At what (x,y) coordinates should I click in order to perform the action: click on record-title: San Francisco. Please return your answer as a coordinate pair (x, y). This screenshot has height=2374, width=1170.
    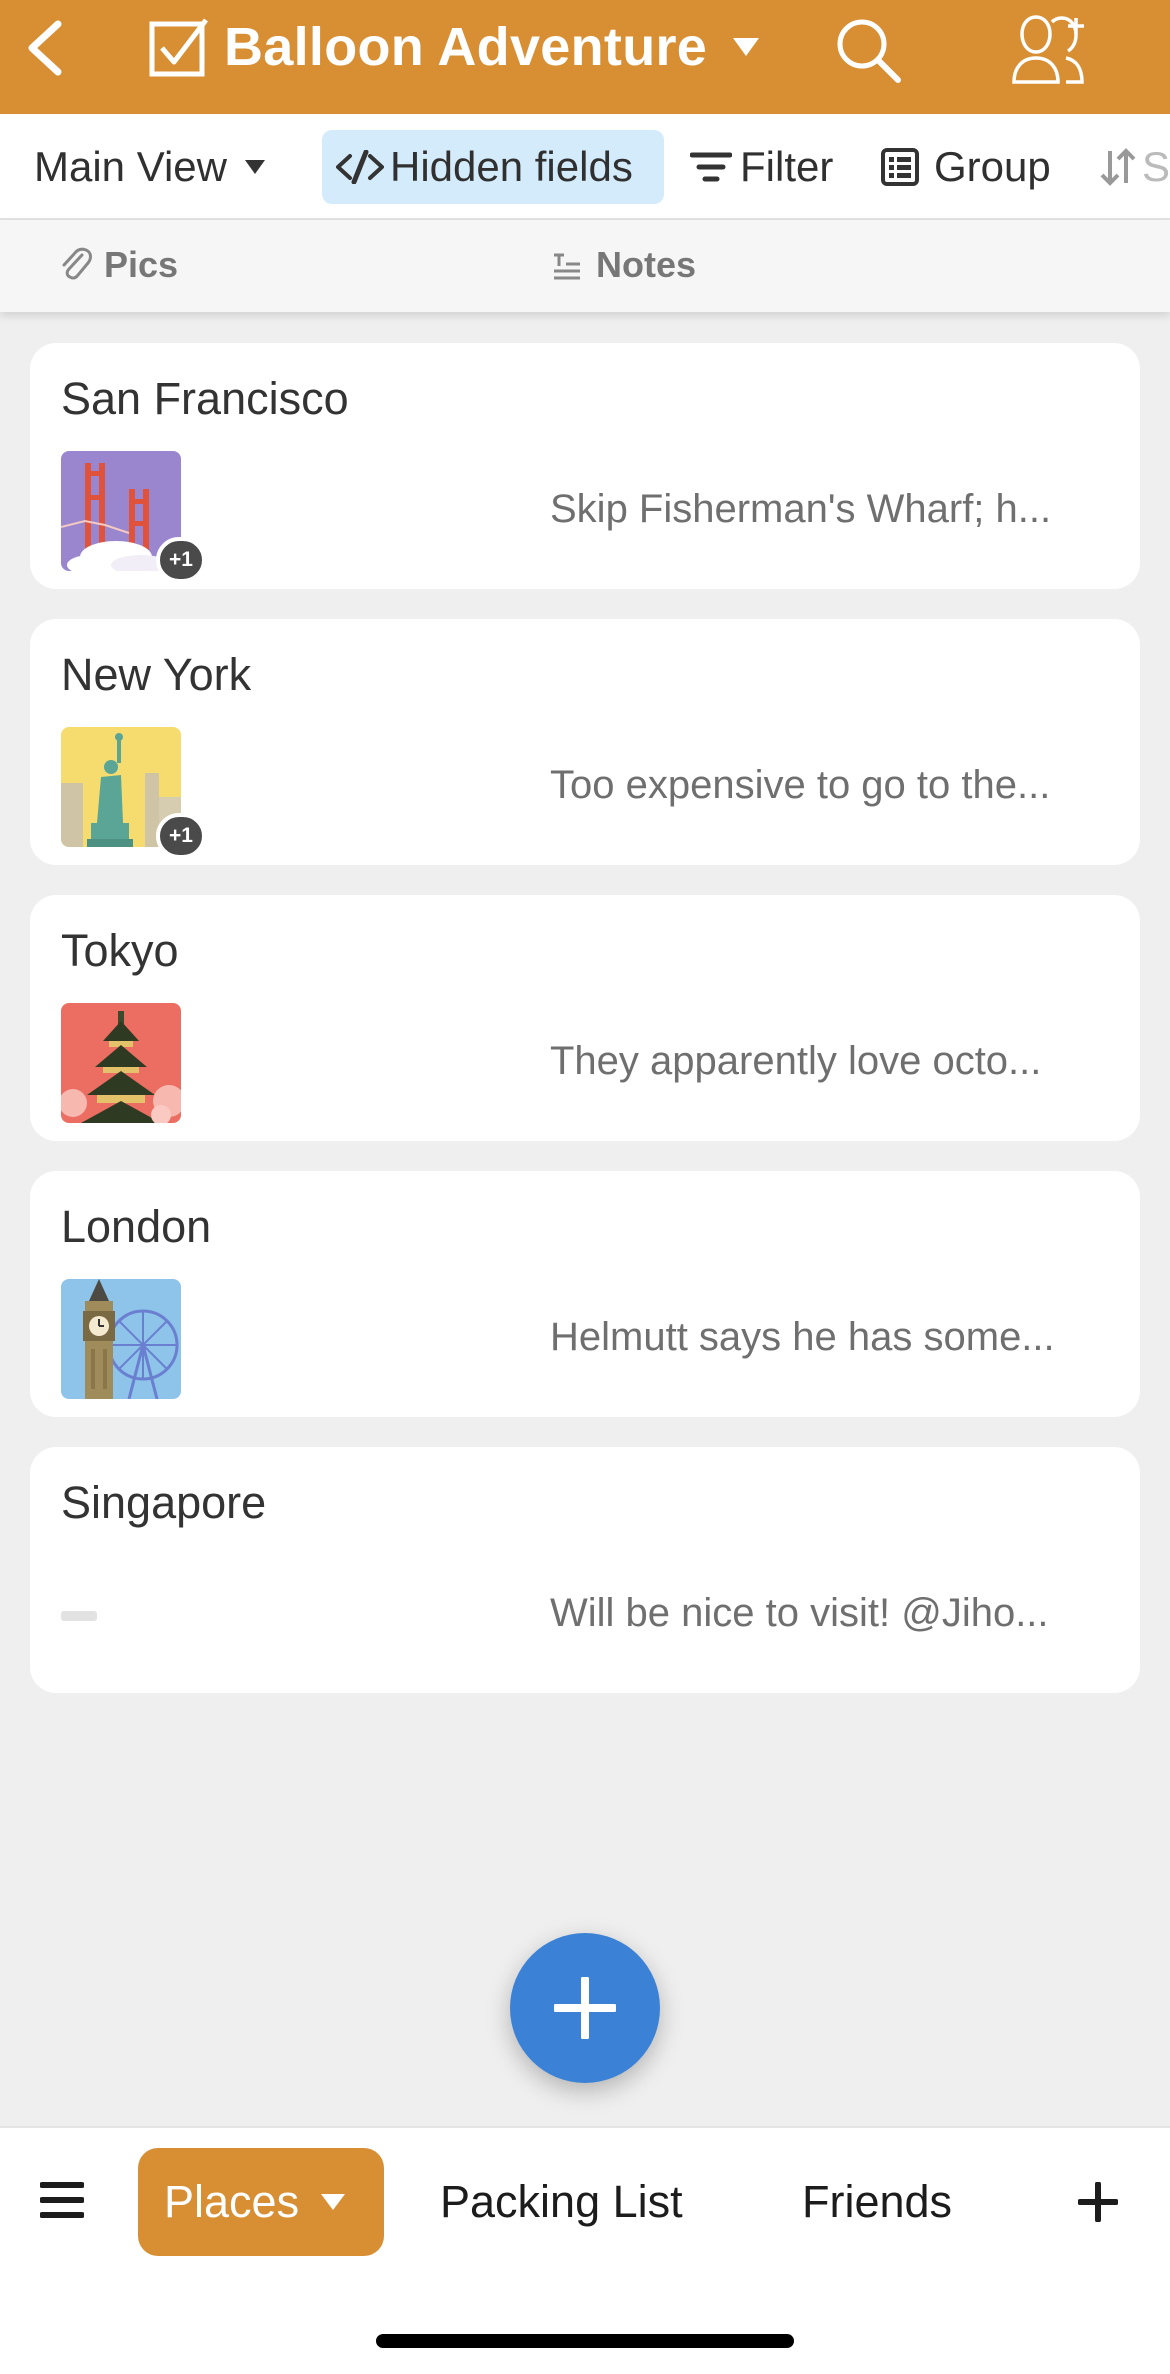
    Looking at the image, I should click on (205, 398).